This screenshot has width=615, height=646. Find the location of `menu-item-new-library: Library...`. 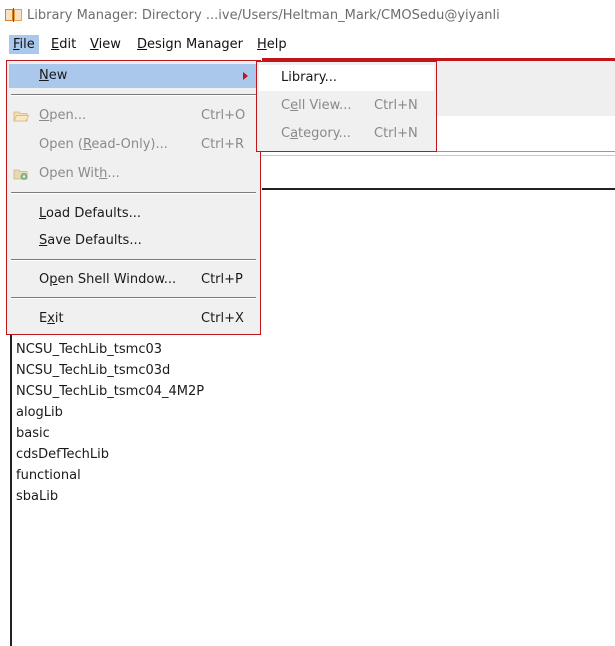

menu-item-new-library: Library... is located at coordinates (346, 78).